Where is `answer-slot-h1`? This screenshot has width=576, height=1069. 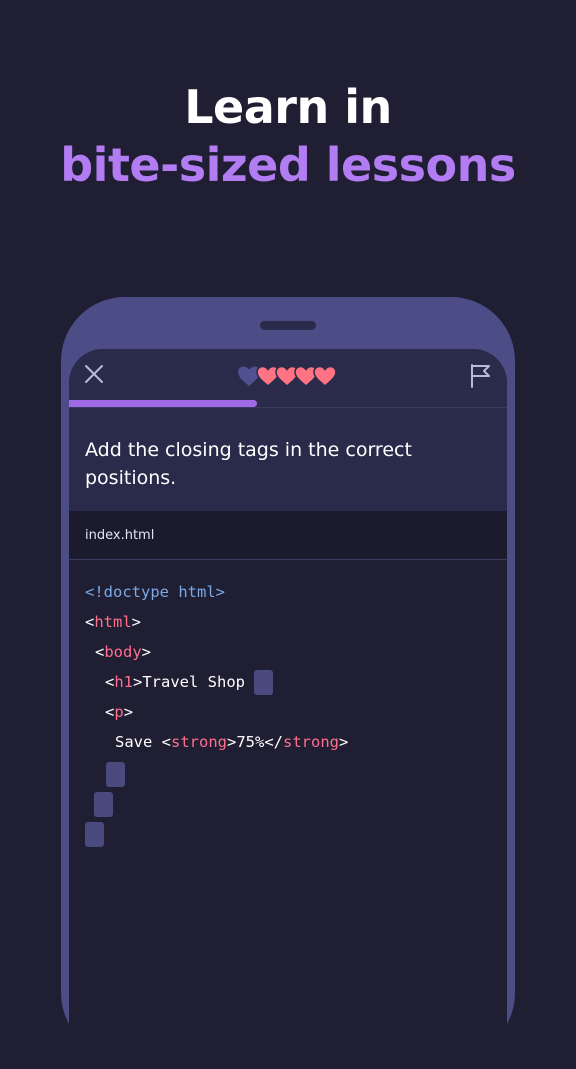
answer-slot-h1 is located at coordinates (264, 682).